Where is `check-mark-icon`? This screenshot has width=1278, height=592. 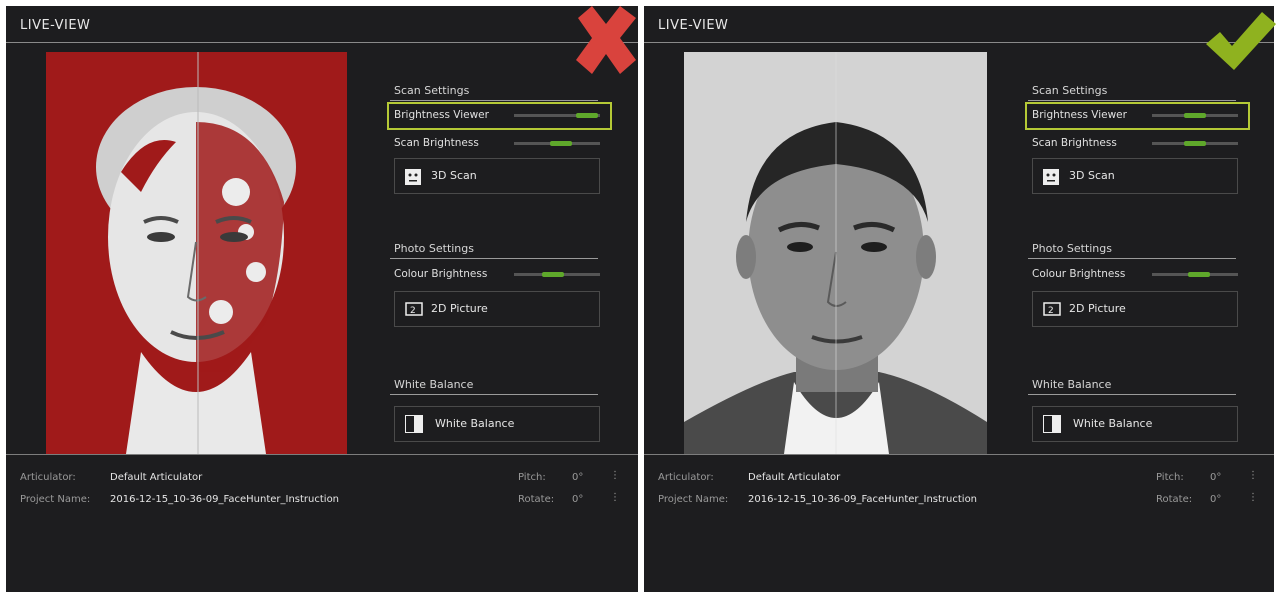 check-mark-icon is located at coordinates (1241, 41).